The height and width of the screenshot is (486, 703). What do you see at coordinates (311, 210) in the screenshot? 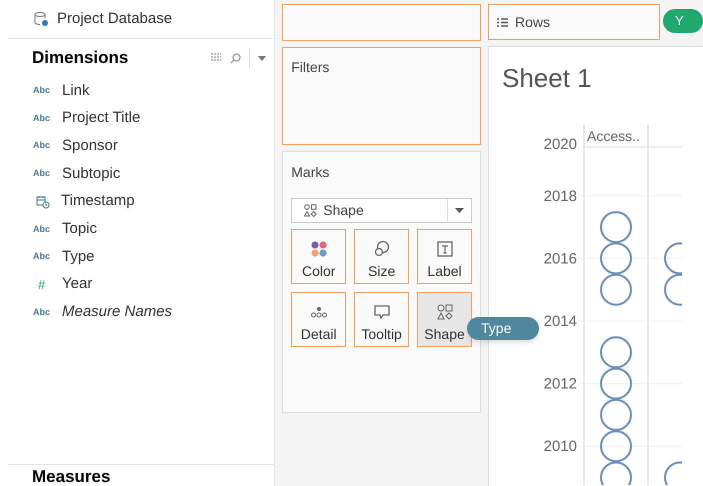
I see `shape-icon` at bounding box center [311, 210].